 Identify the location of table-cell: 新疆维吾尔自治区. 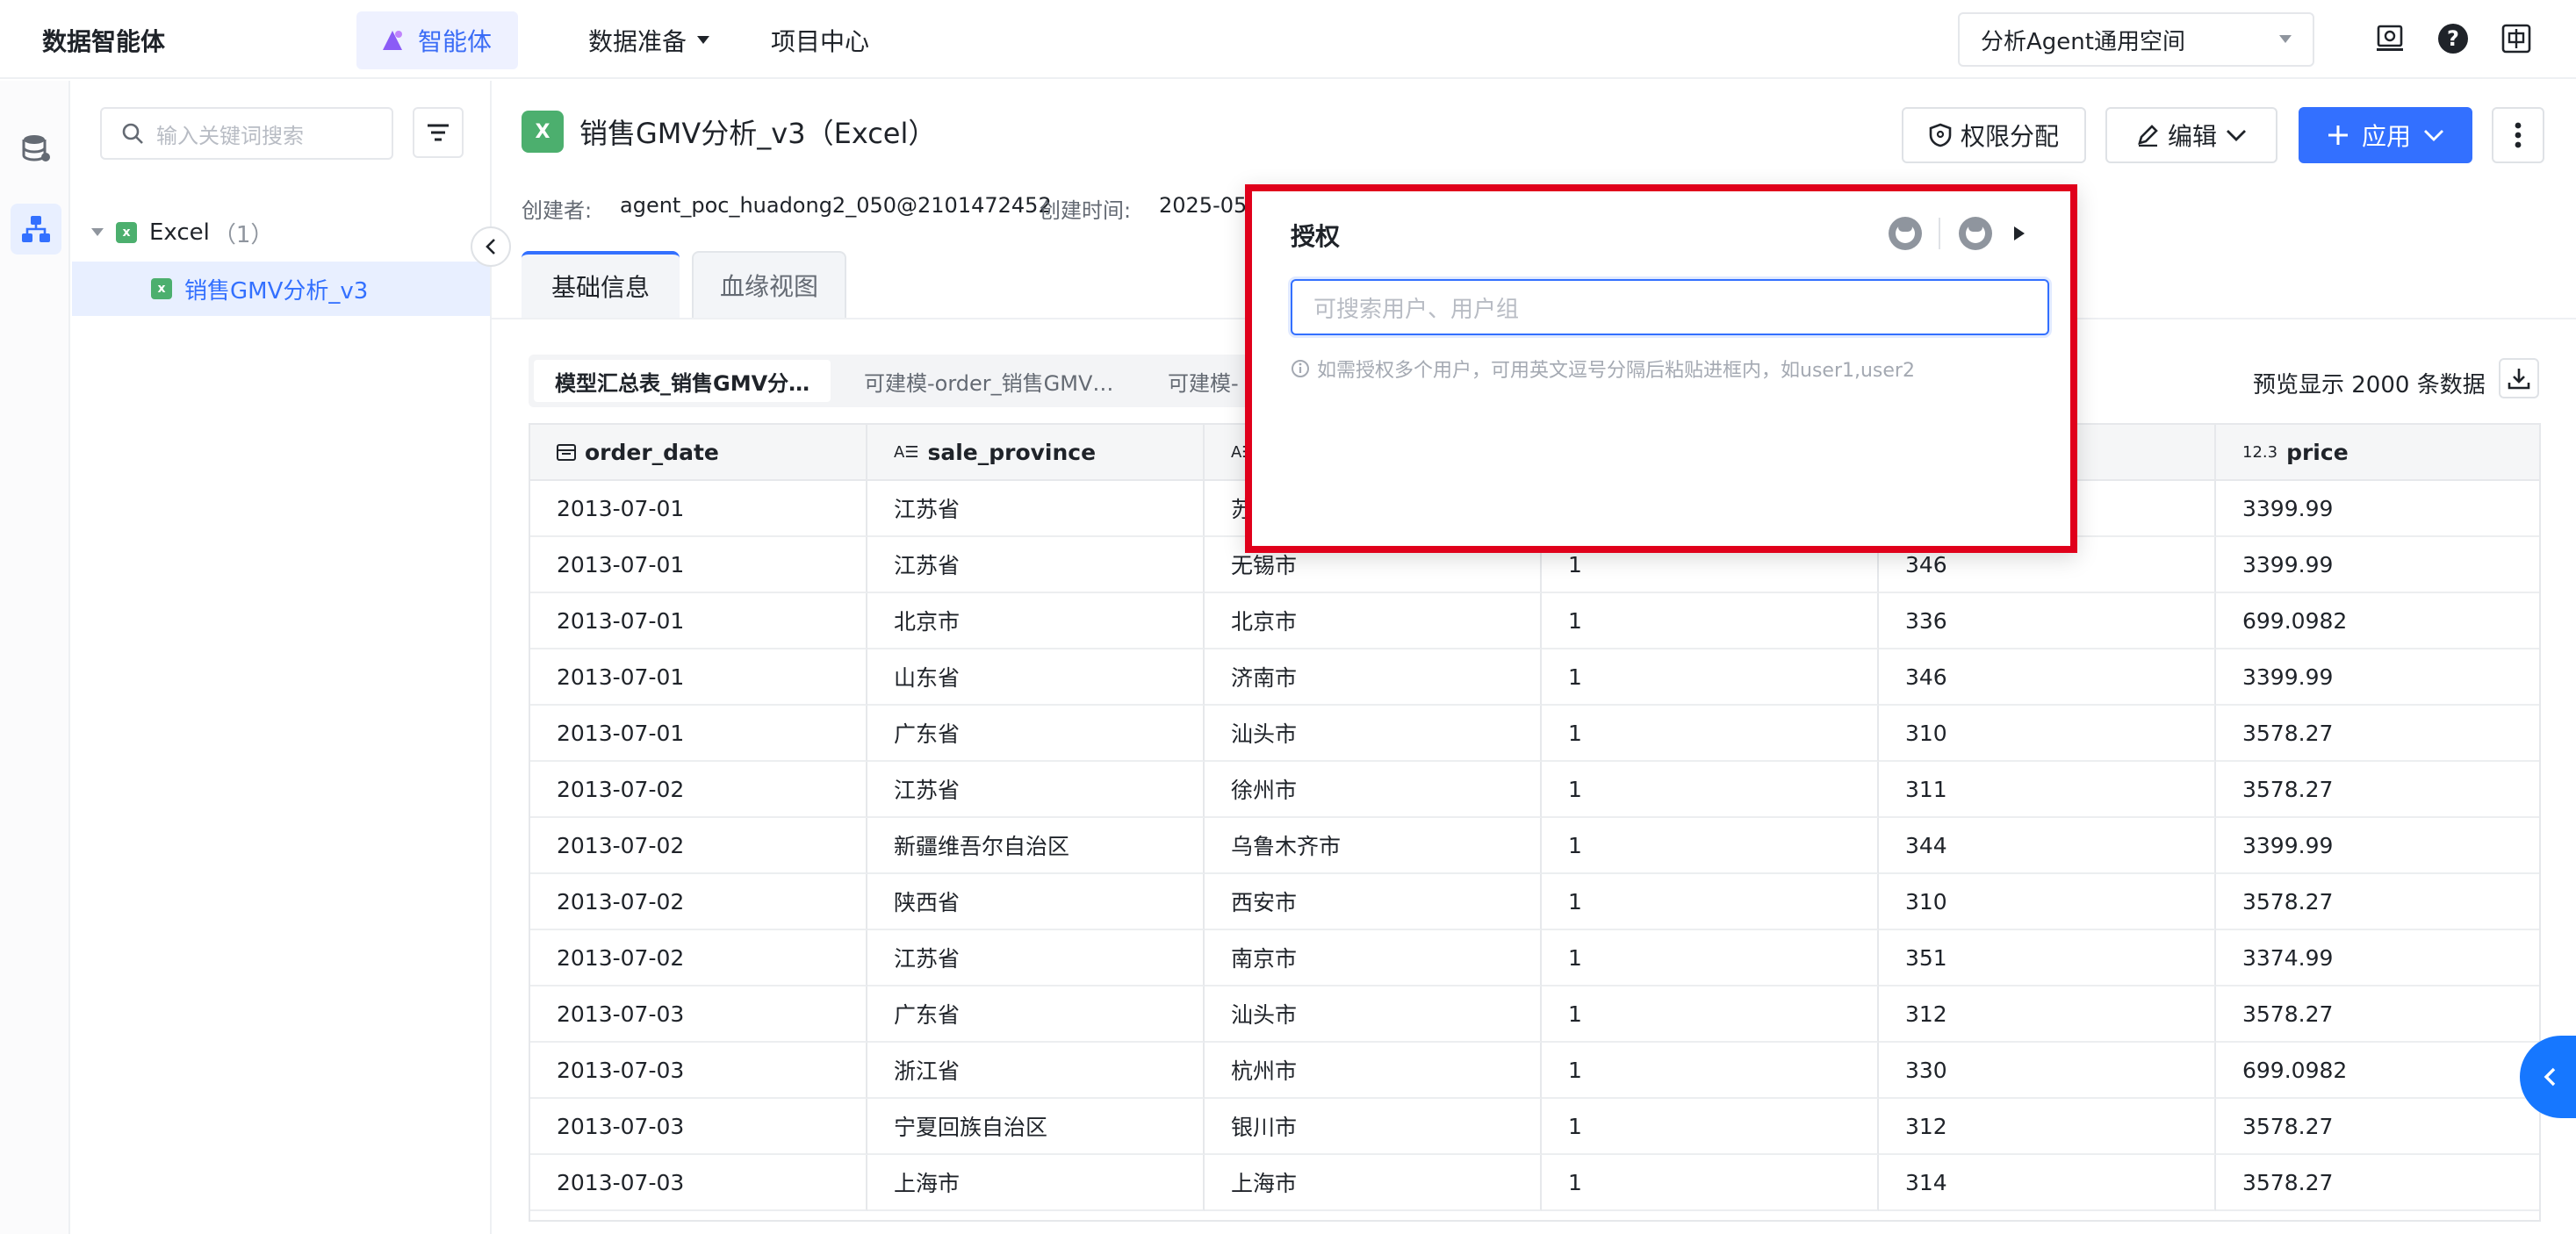
(1036, 846).